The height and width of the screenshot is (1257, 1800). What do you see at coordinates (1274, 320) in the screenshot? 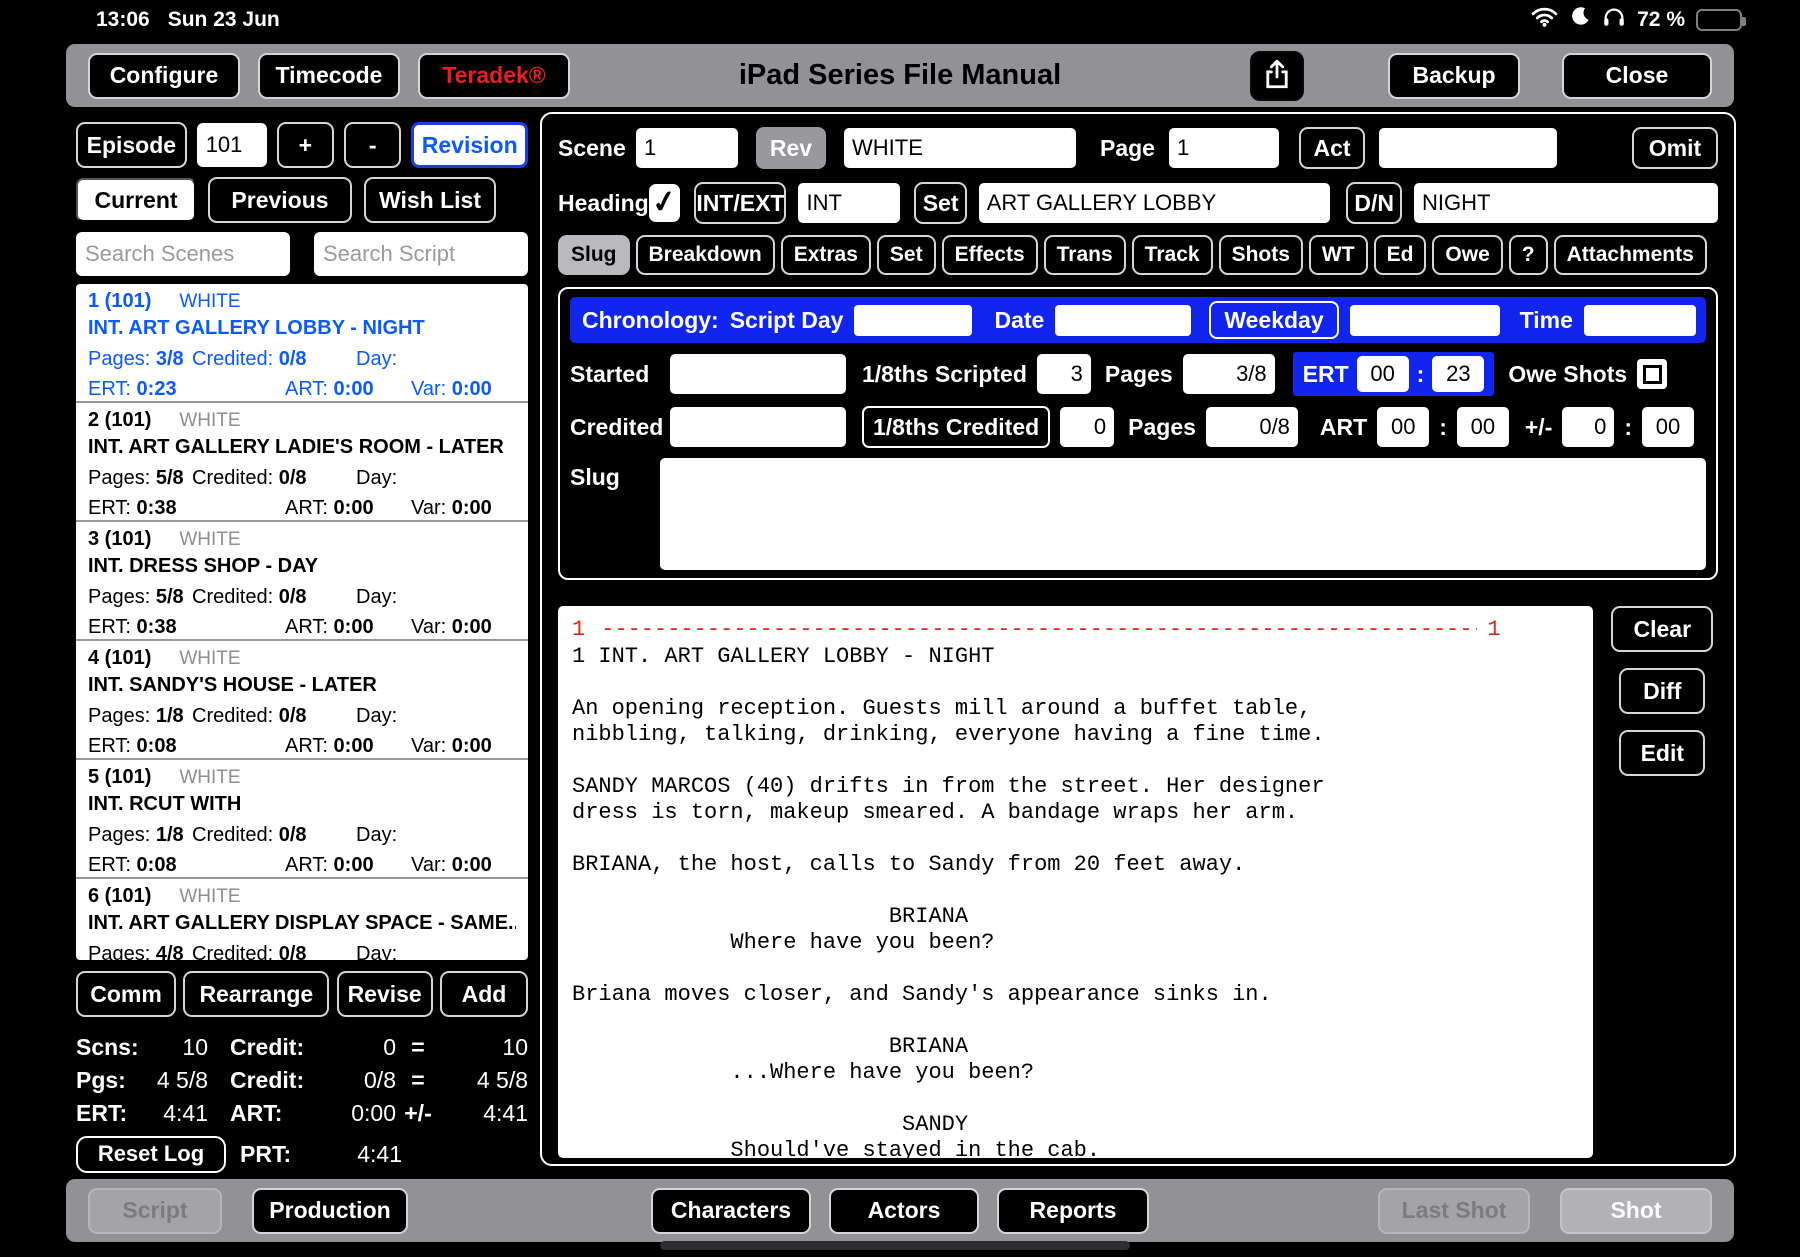
I see `weekday-button: Weekday` at bounding box center [1274, 320].